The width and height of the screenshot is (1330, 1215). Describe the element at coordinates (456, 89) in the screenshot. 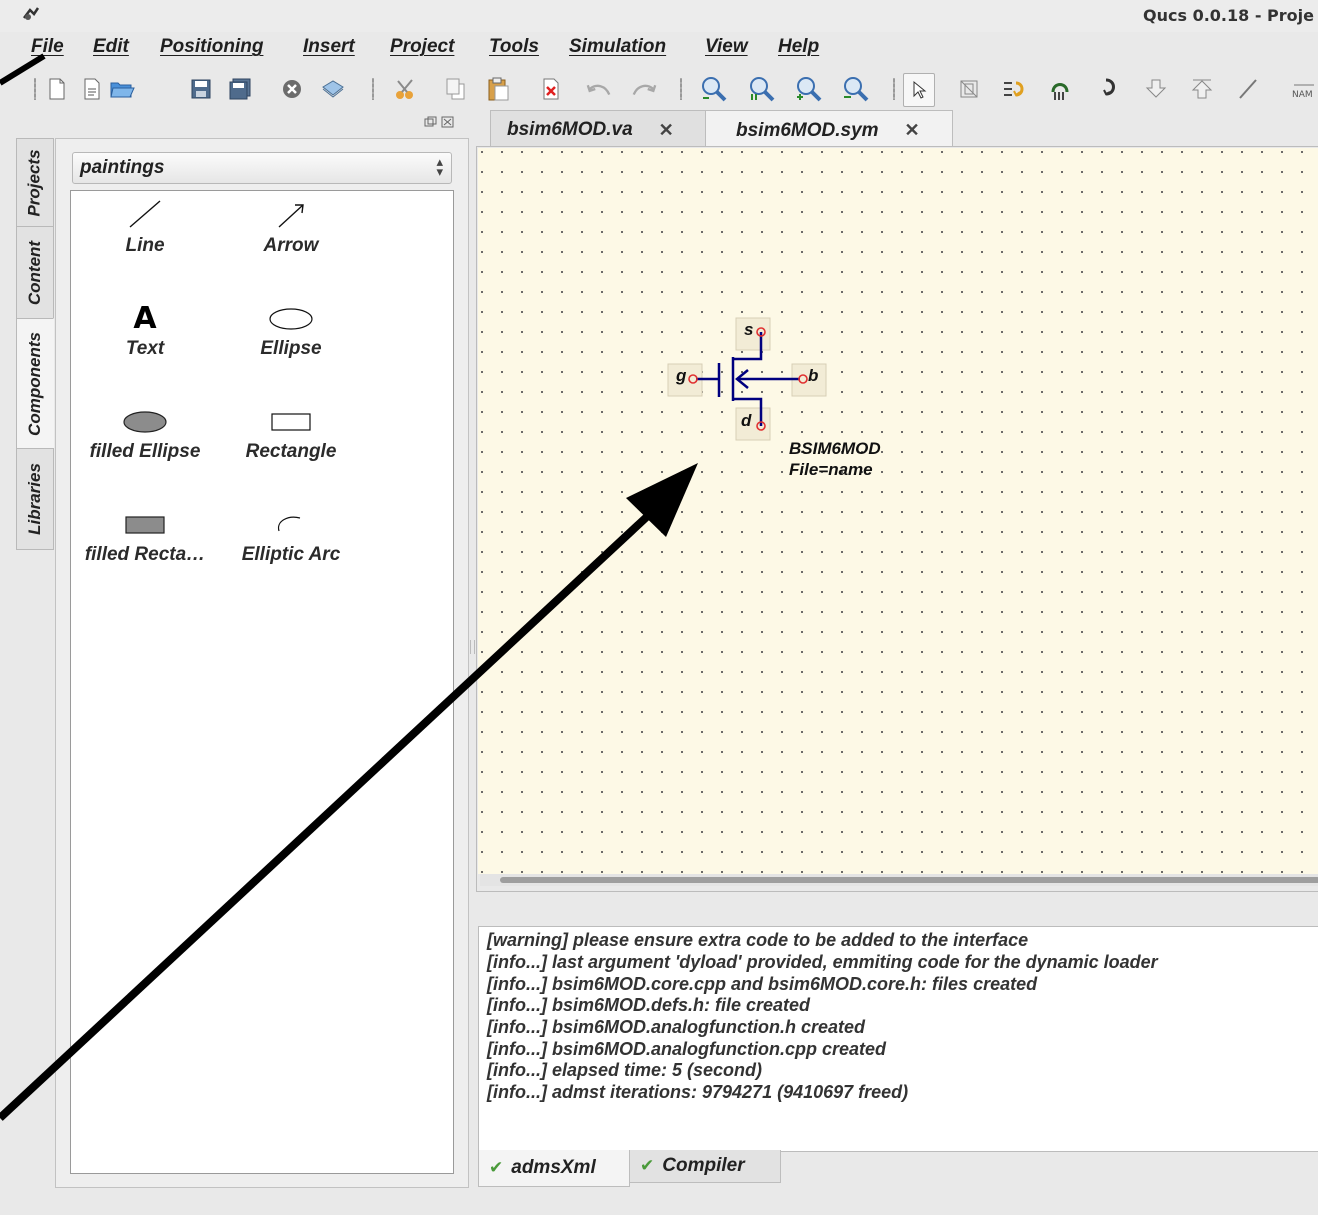

I see `copy-icon` at that location.